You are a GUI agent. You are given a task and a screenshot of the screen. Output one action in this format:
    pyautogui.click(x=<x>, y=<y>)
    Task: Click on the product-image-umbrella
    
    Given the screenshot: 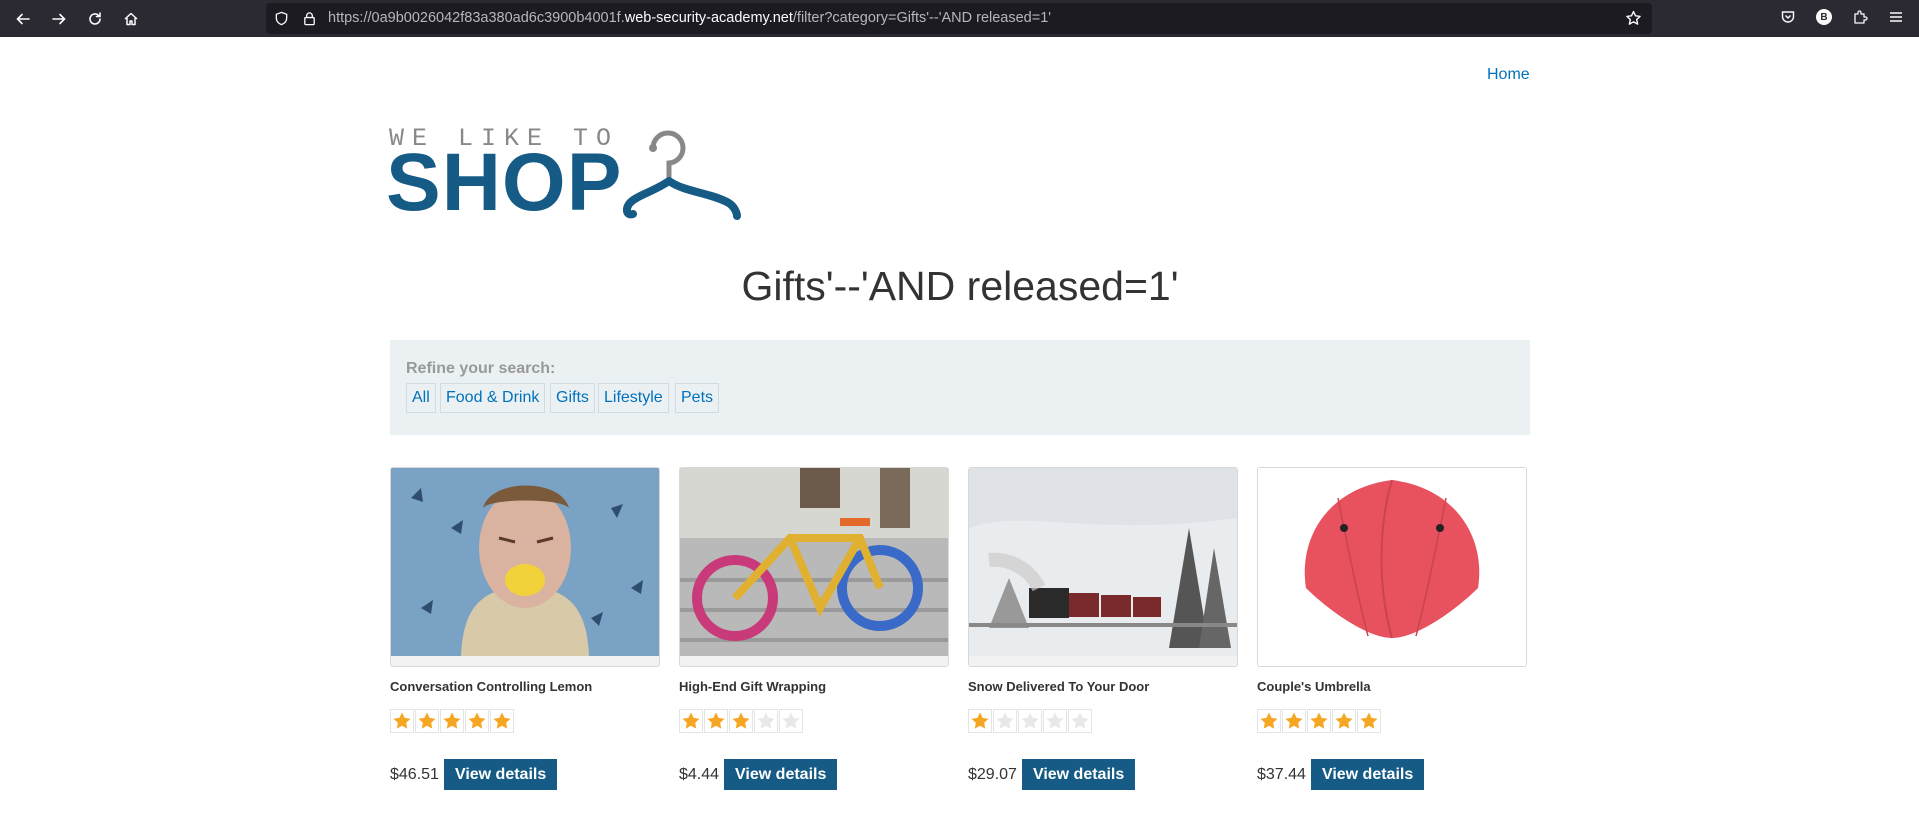 What is the action you would take?
    pyautogui.click(x=1392, y=567)
    